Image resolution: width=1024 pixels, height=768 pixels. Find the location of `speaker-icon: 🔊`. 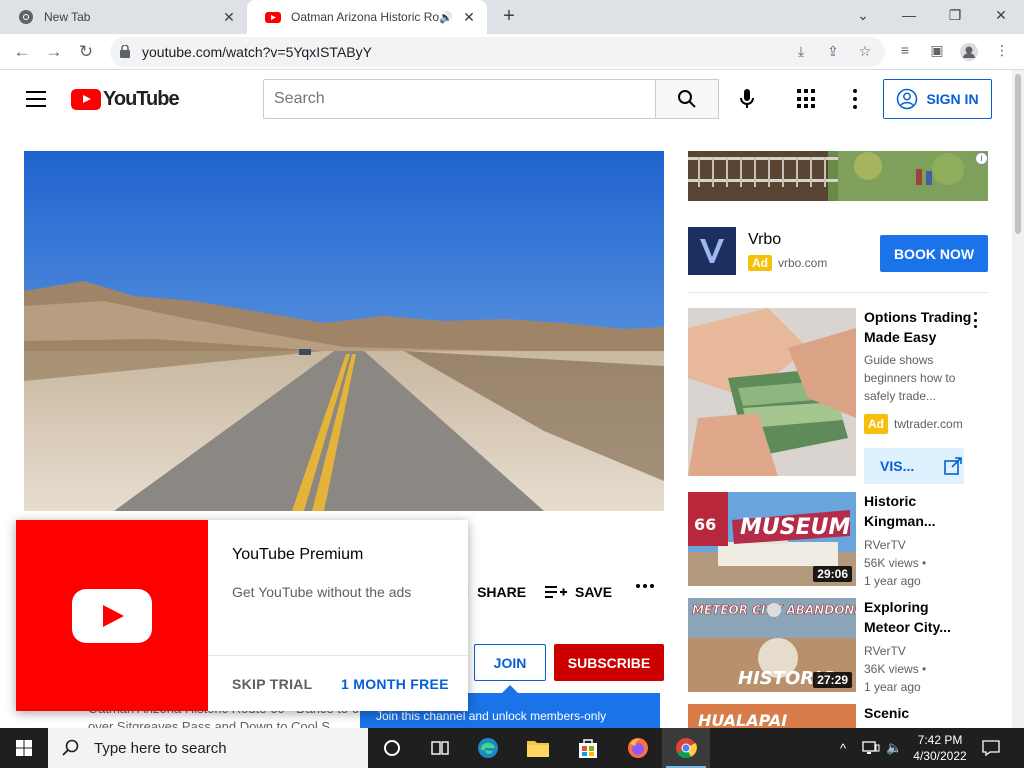

speaker-icon: 🔊 is located at coordinates (446, 17).